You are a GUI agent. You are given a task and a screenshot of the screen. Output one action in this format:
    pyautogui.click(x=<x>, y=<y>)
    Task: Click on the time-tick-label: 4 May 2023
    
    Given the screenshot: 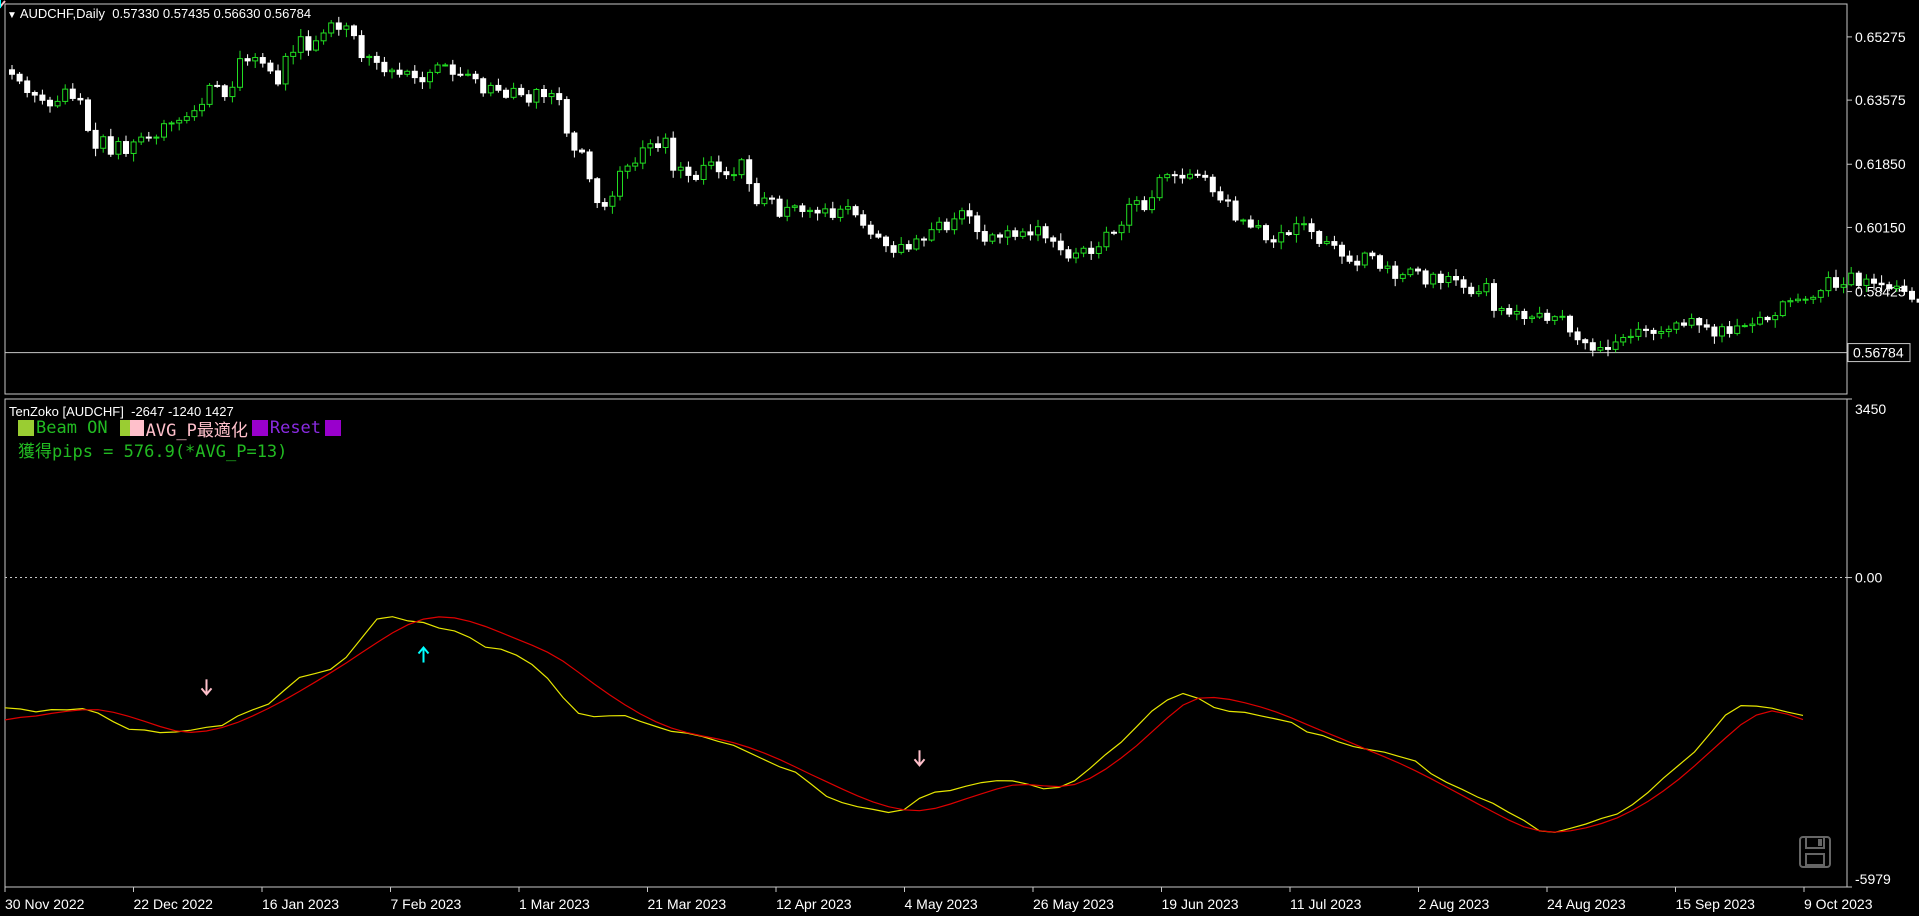 What is the action you would take?
    pyautogui.click(x=941, y=904)
    